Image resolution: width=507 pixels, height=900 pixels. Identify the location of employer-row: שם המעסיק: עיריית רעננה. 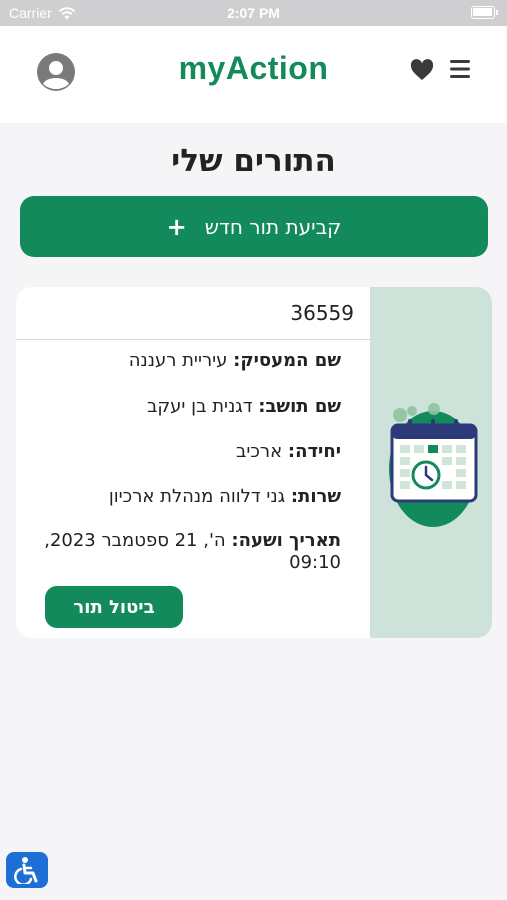
(191, 361).